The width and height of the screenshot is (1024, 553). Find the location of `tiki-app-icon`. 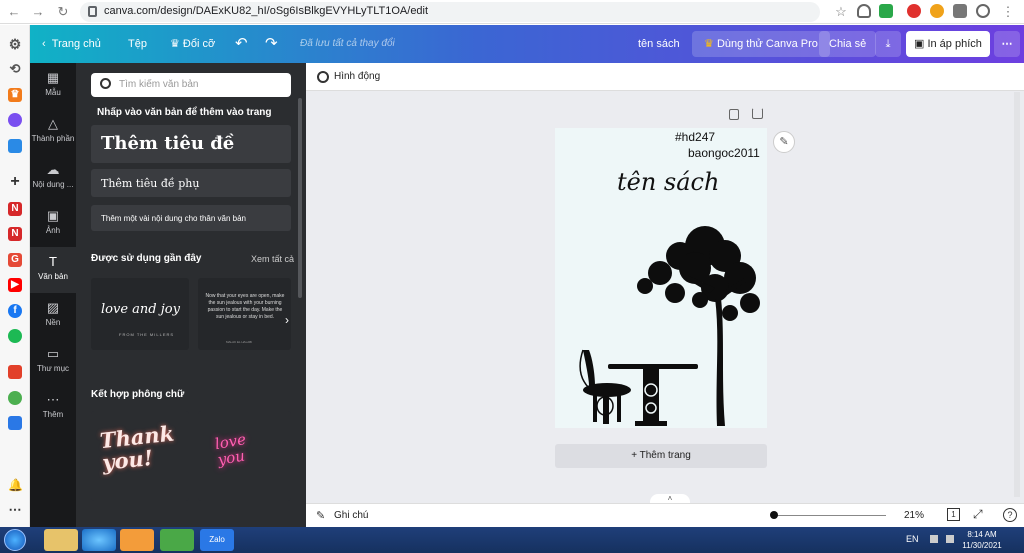

tiki-app-icon is located at coordinates (15, 423).